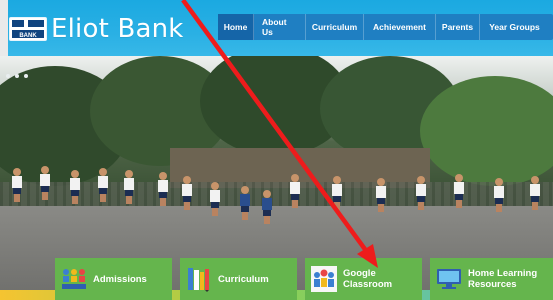  I want to click on quick-link-label: Admissions, so click(120, 279).